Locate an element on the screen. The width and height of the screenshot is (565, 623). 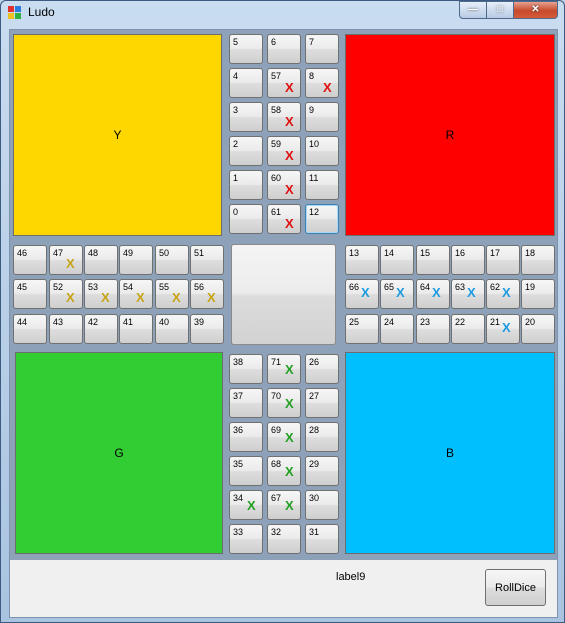
board-cell-27: 27 is located at coordinates (322, 403).